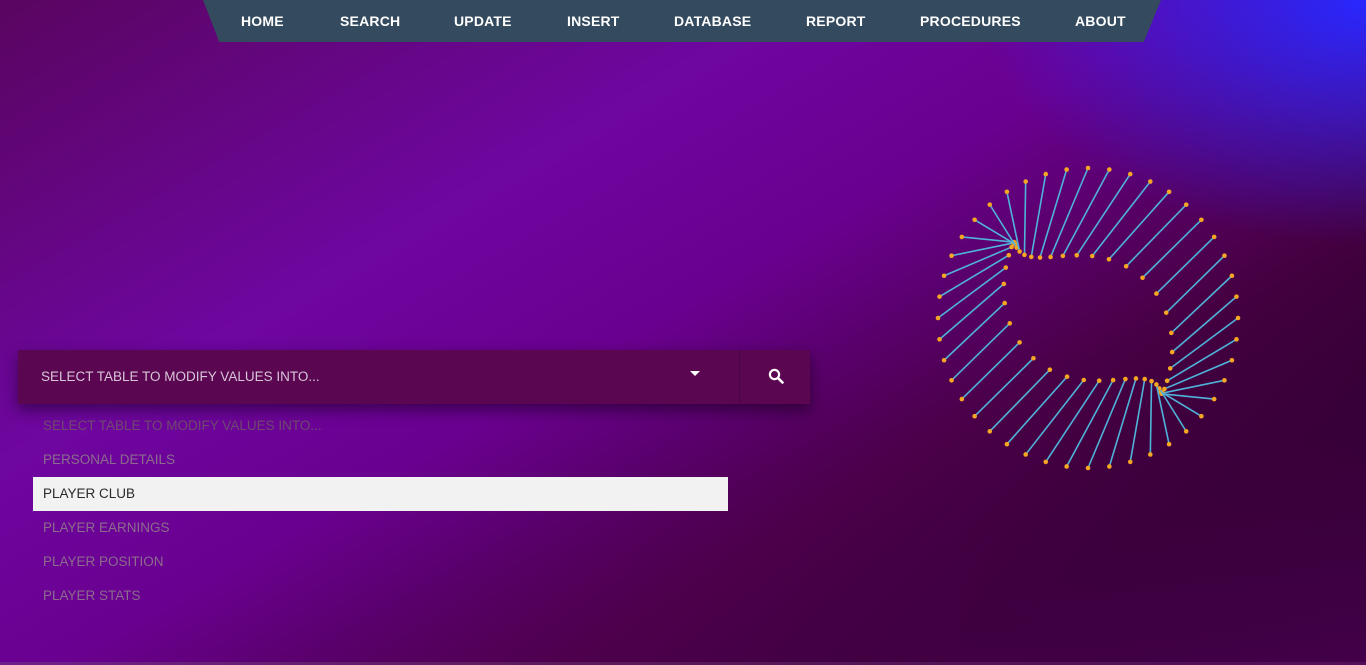 The image size is (1366, 665). I want to click on caret-down-icon, so click(695, 373).